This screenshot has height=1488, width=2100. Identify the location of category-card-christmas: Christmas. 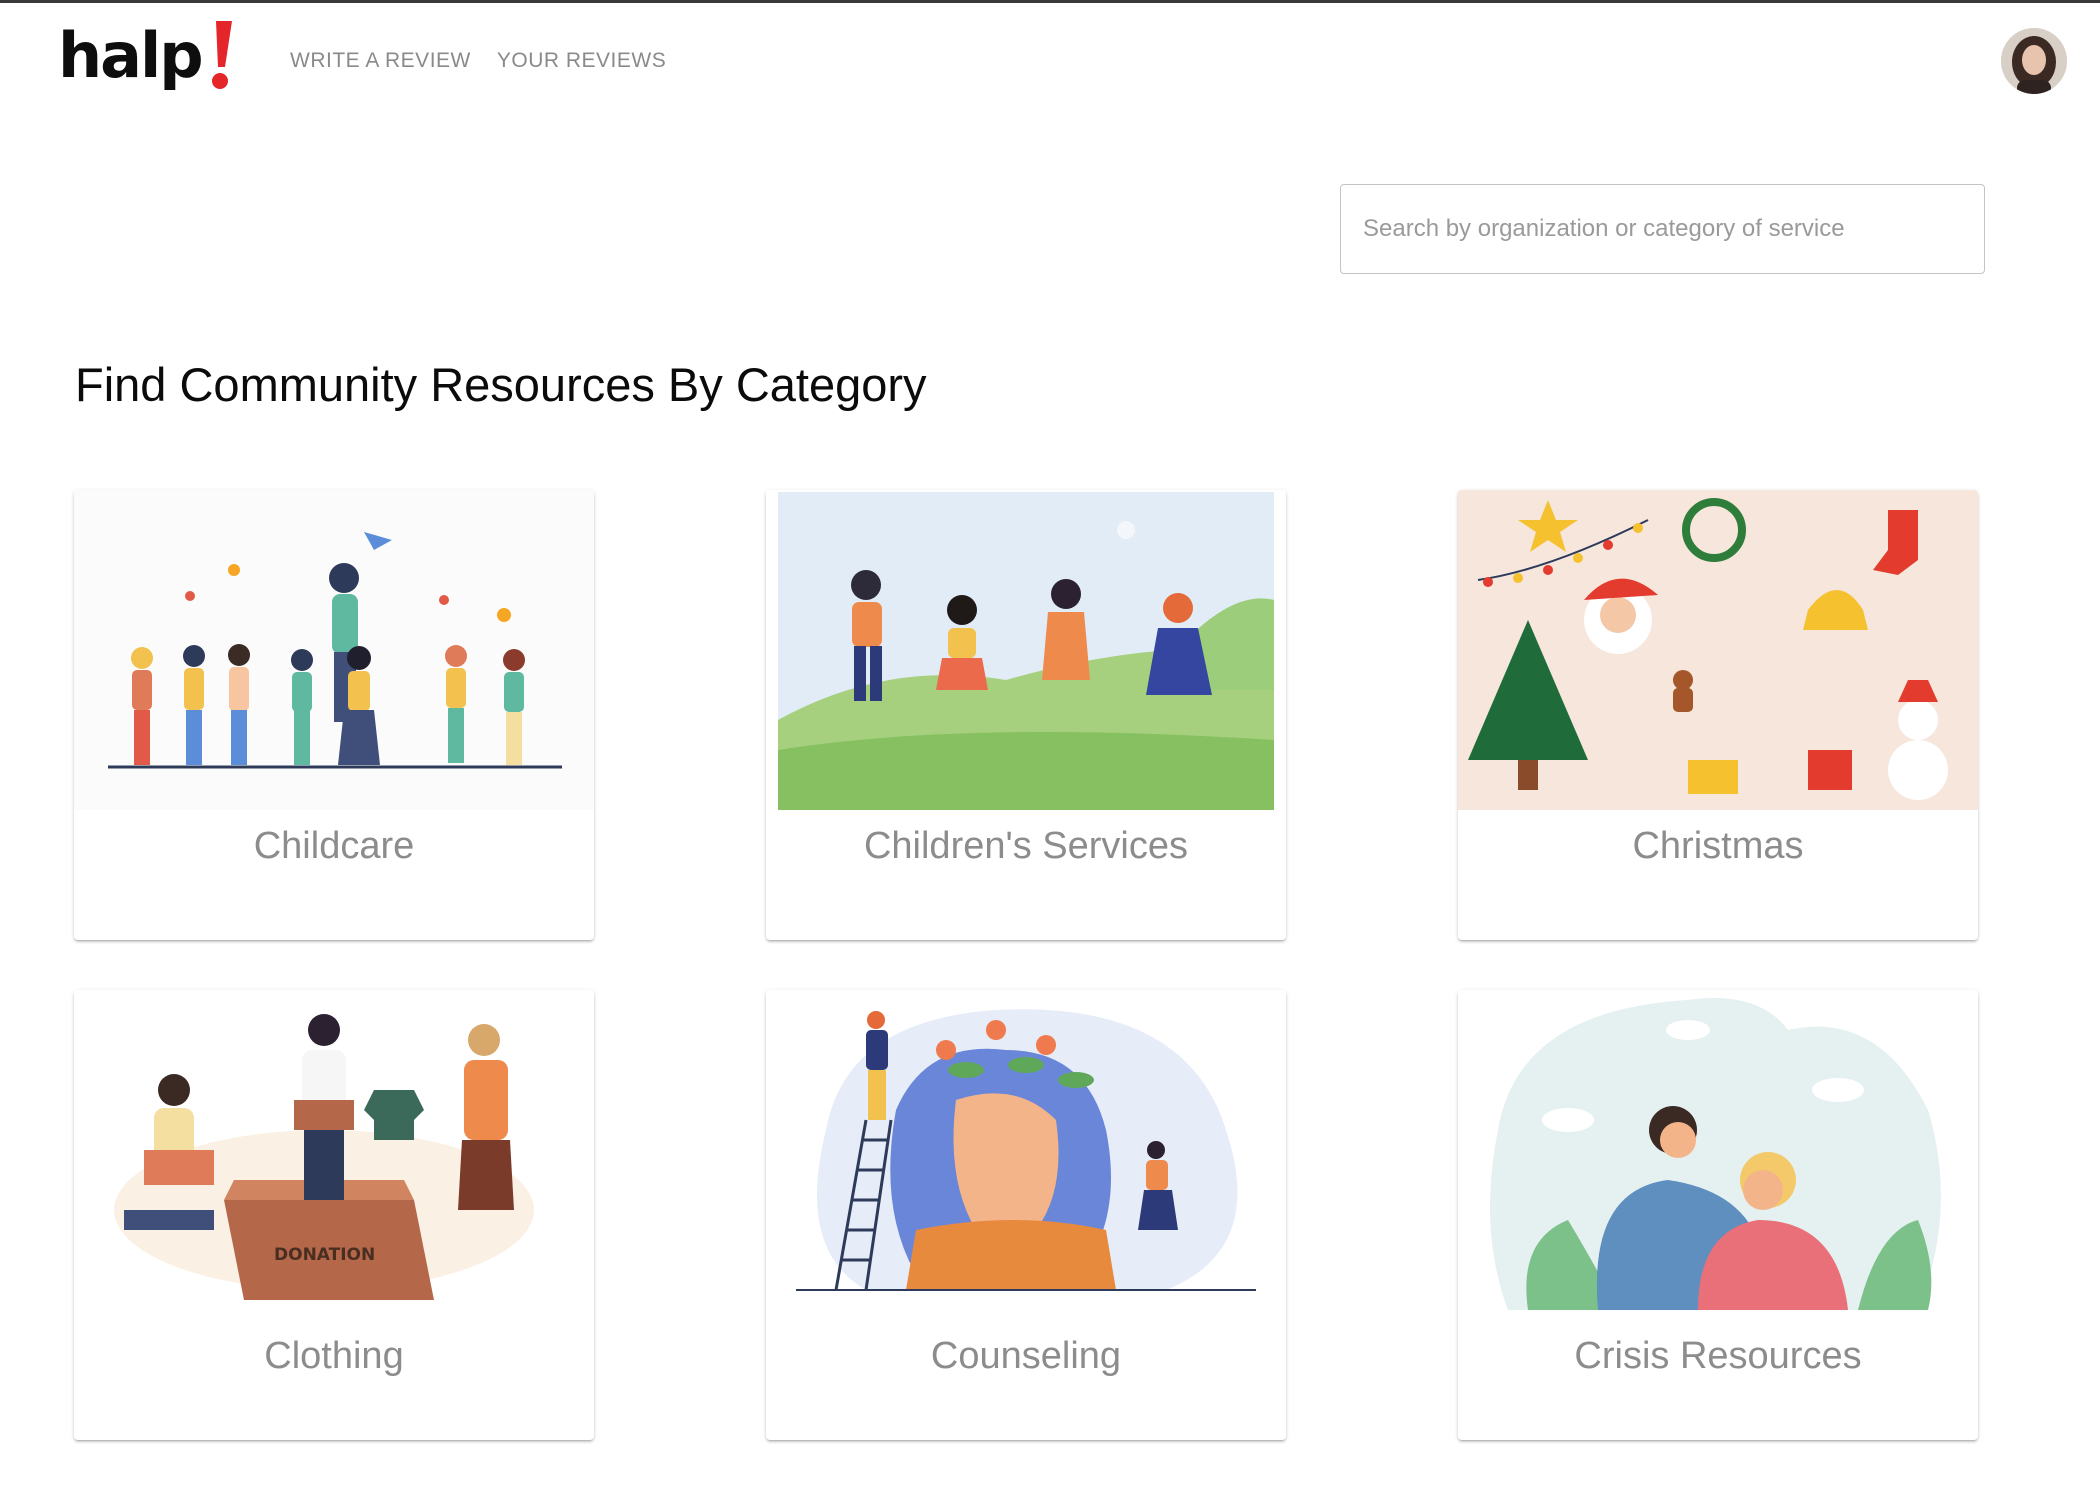
(1718, 715).